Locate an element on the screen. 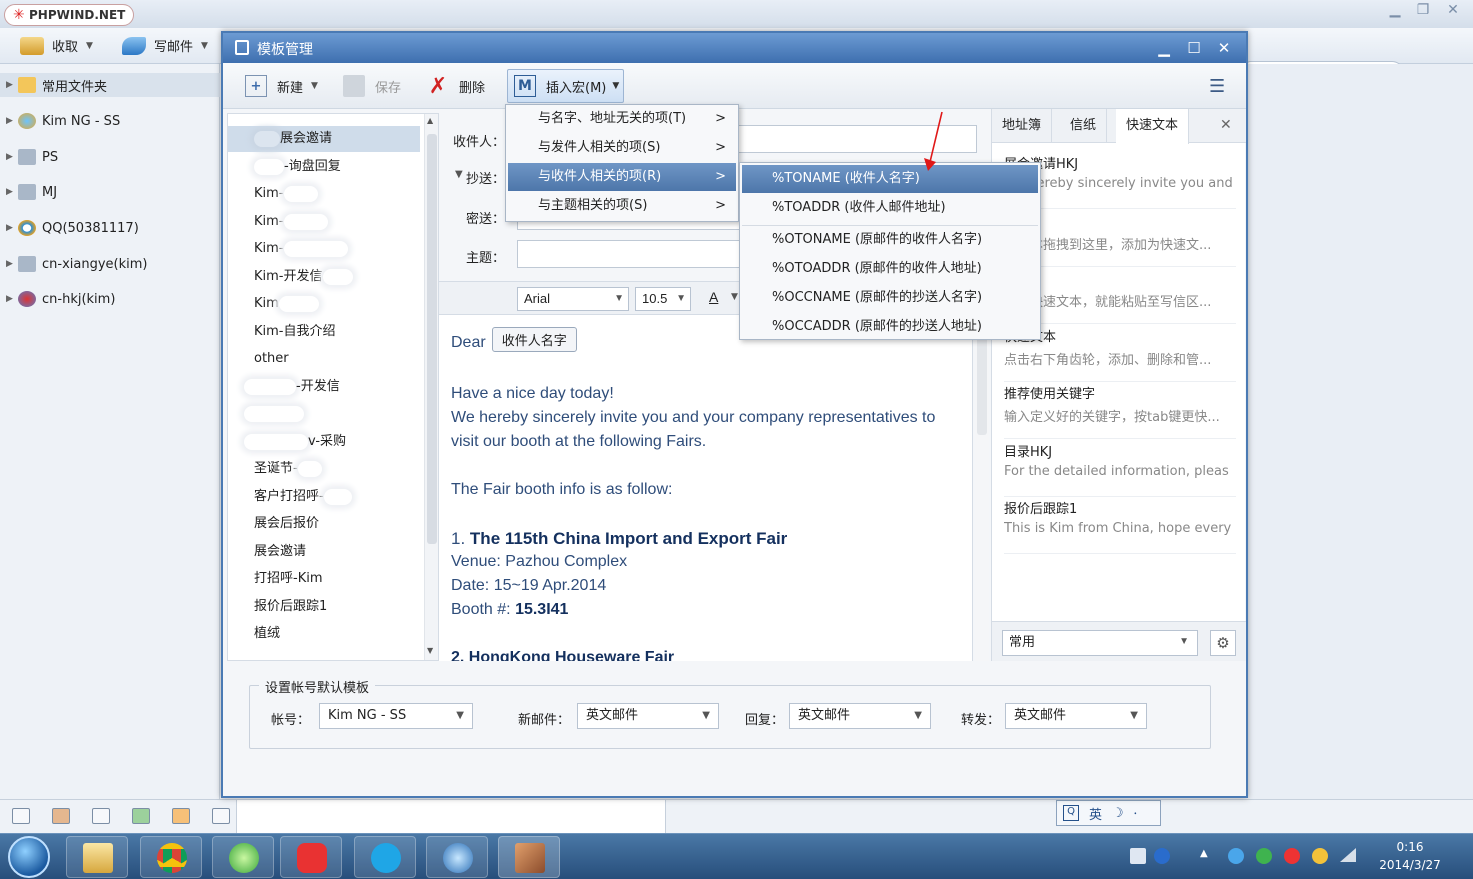 The height and width of the screenshot is (879, 1473). macro-occname: %OCCNAME (原邮件的抄送人名字) is located at coordinates (890, 298).